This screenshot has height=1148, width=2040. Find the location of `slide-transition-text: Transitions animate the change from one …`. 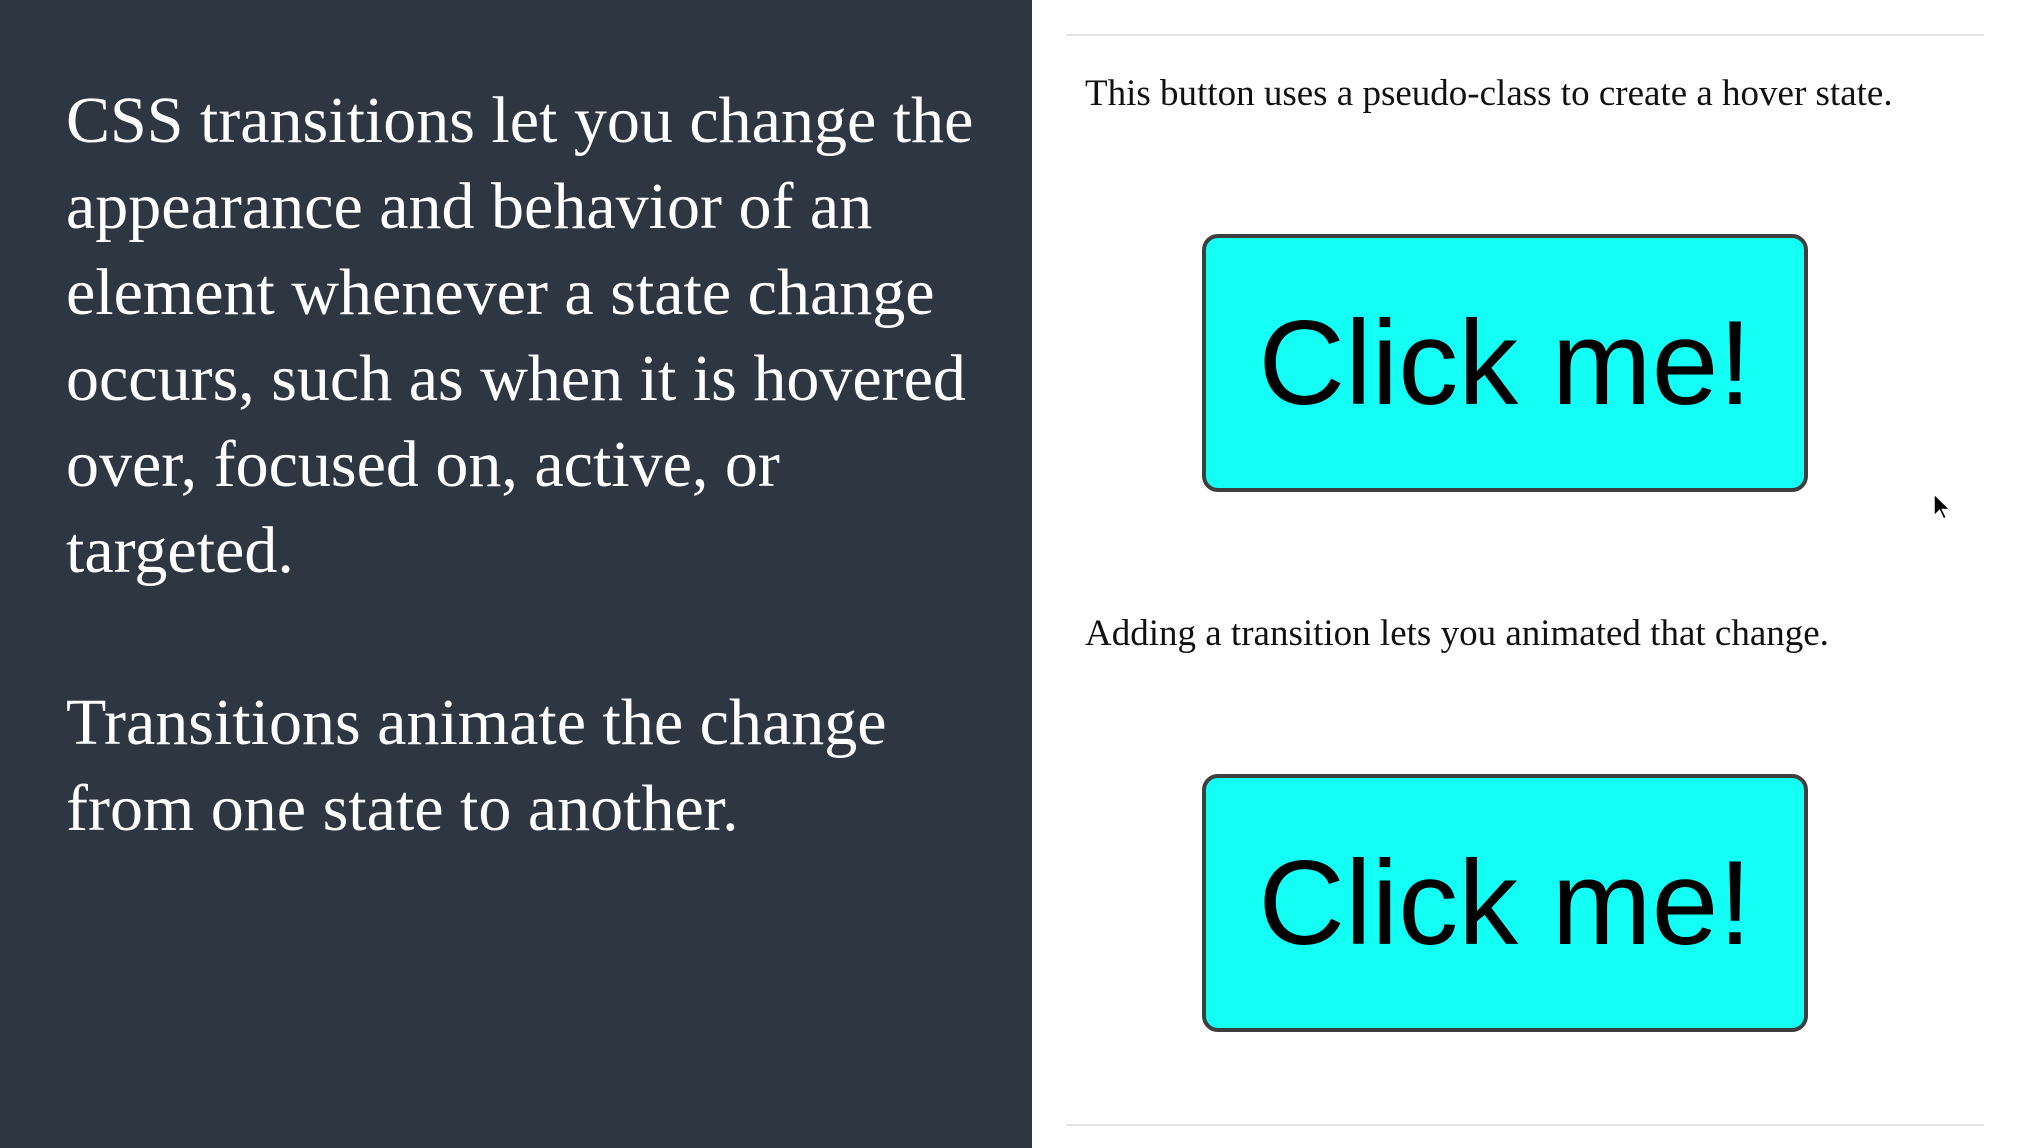

slide-transition-text: Transitions animate the change from one … is located at coordinates (476, 765).